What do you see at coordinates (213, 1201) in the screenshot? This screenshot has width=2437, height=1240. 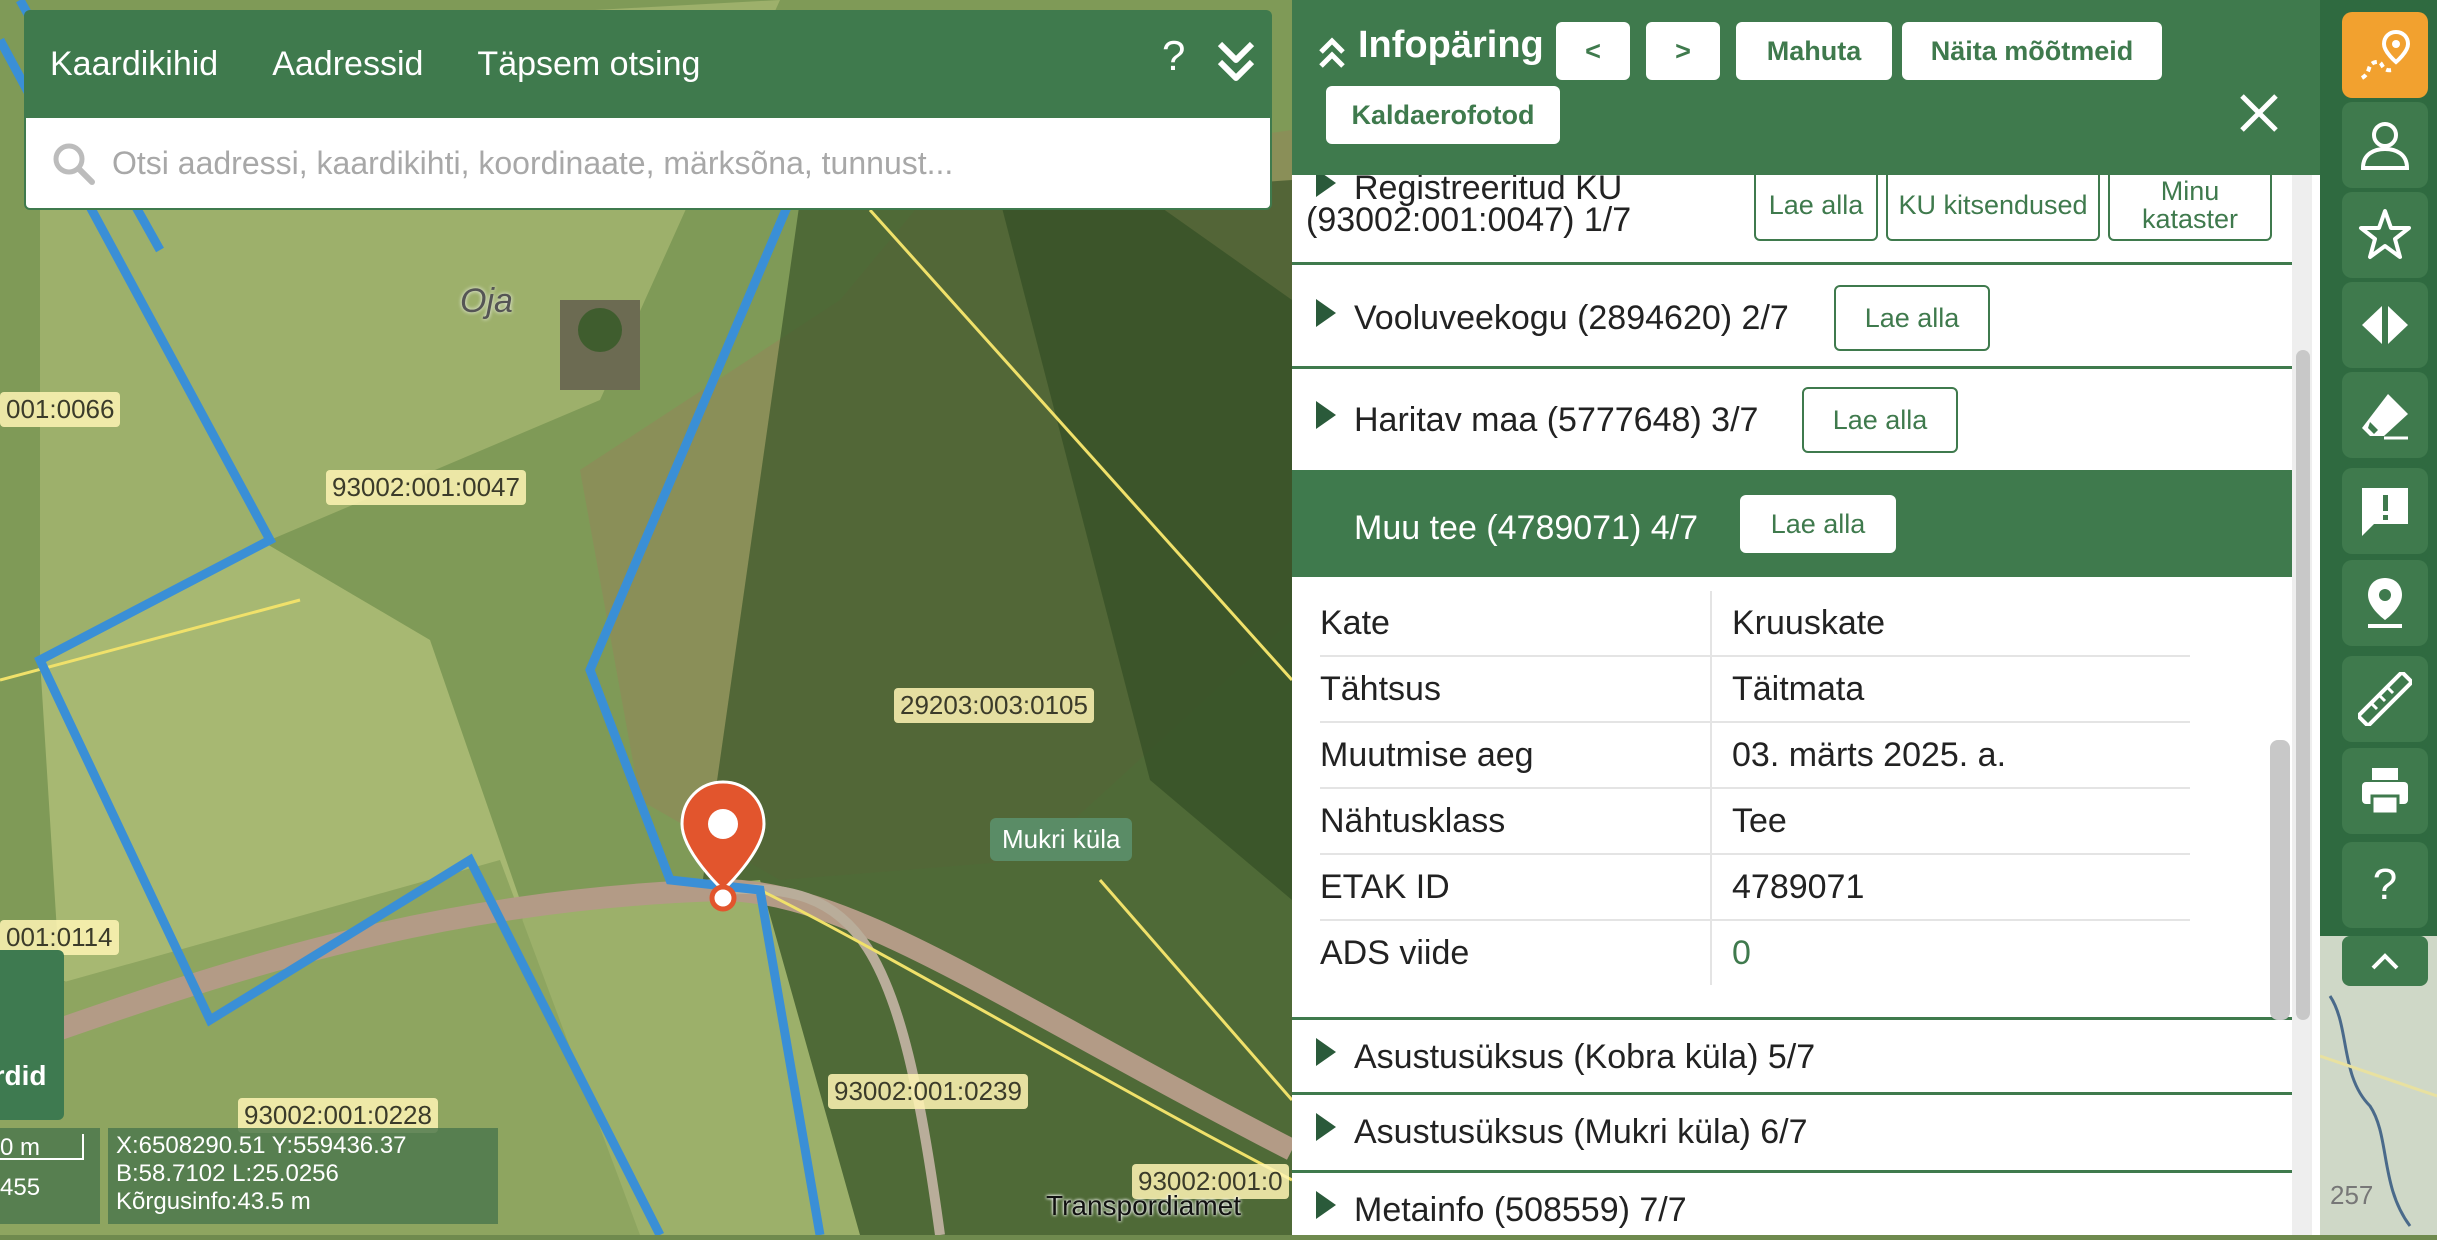 I see `coord-height: Kõrgusinfo:43.5 m` at bounding box center [213, 1201].